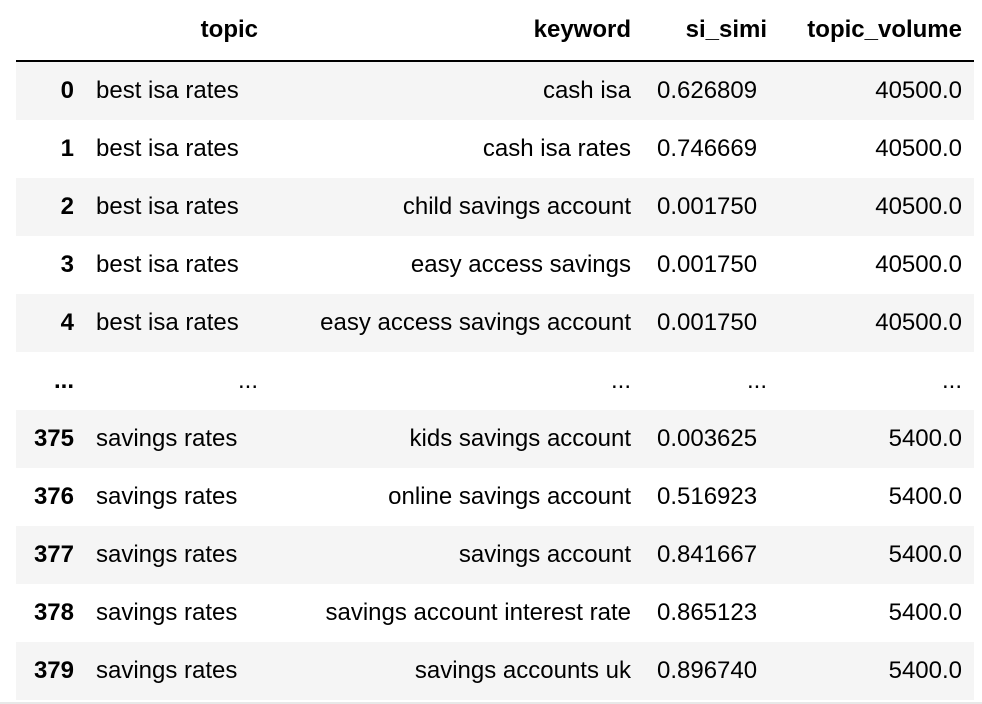 The image size is (982, 704). I want to click on cell-keyword: savings account, so click(544, 554).